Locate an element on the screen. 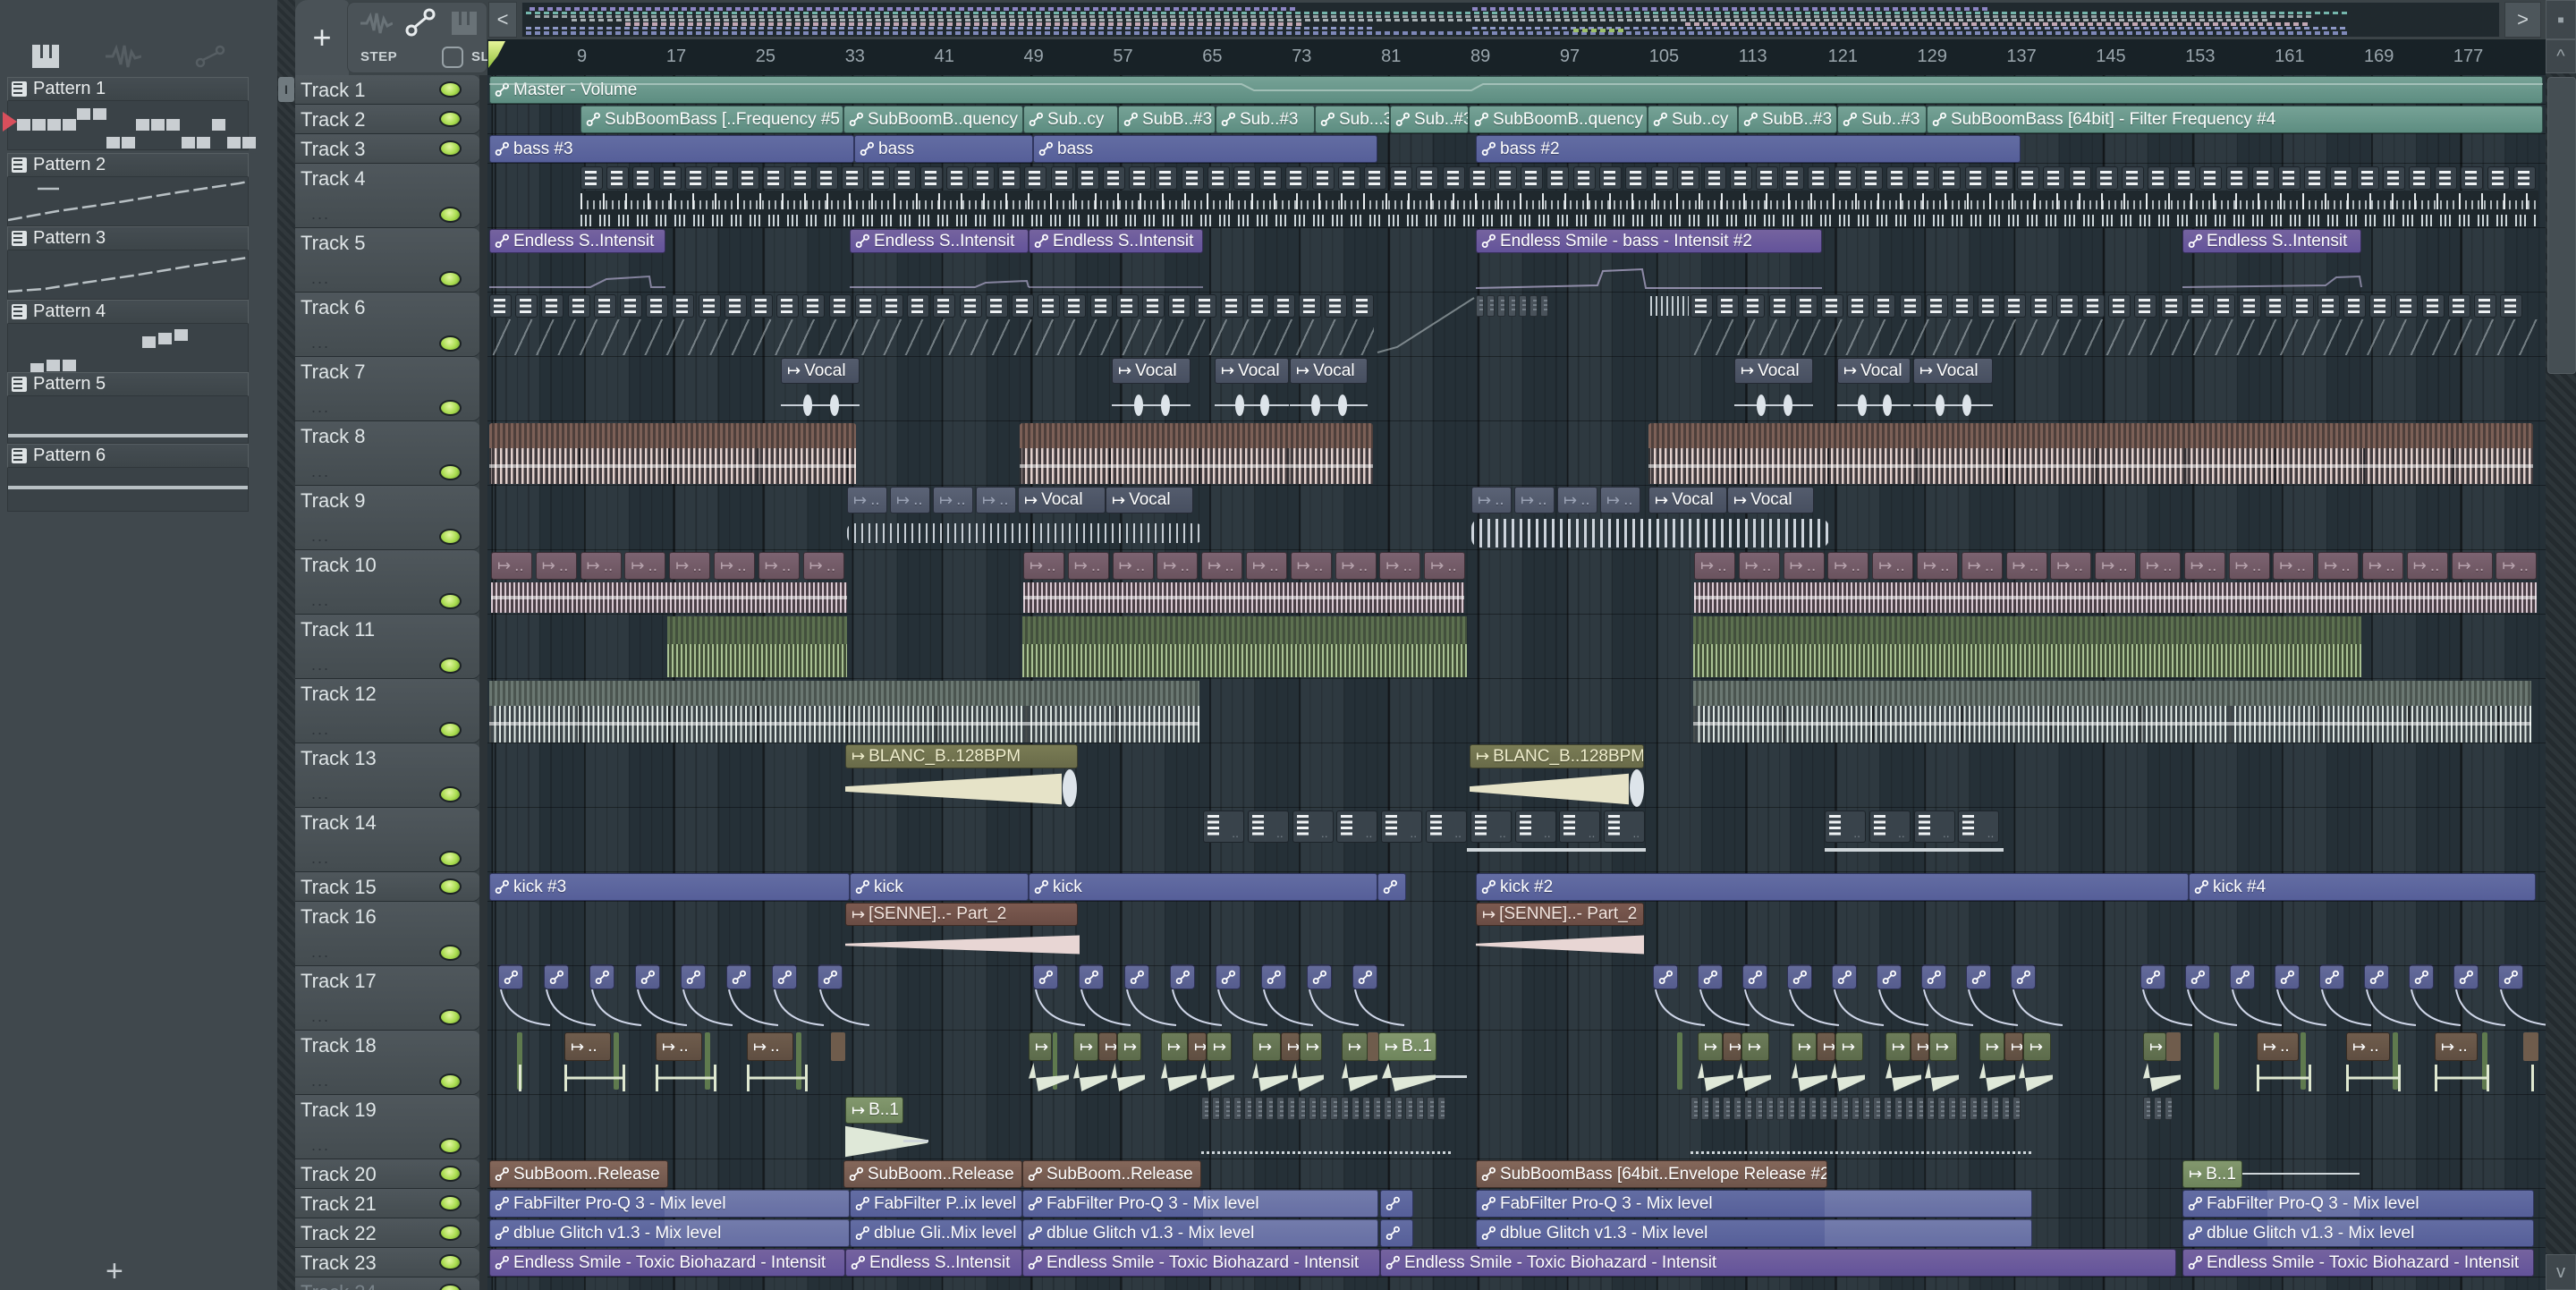  track-row-2: Track 2 is located at coordinates (387, 119).